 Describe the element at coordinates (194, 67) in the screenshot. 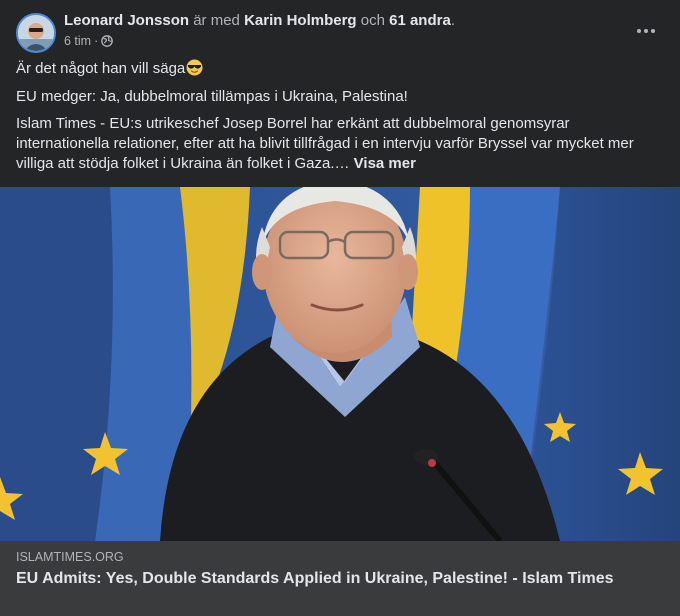

I see `sunglasses-emoji` at that location.